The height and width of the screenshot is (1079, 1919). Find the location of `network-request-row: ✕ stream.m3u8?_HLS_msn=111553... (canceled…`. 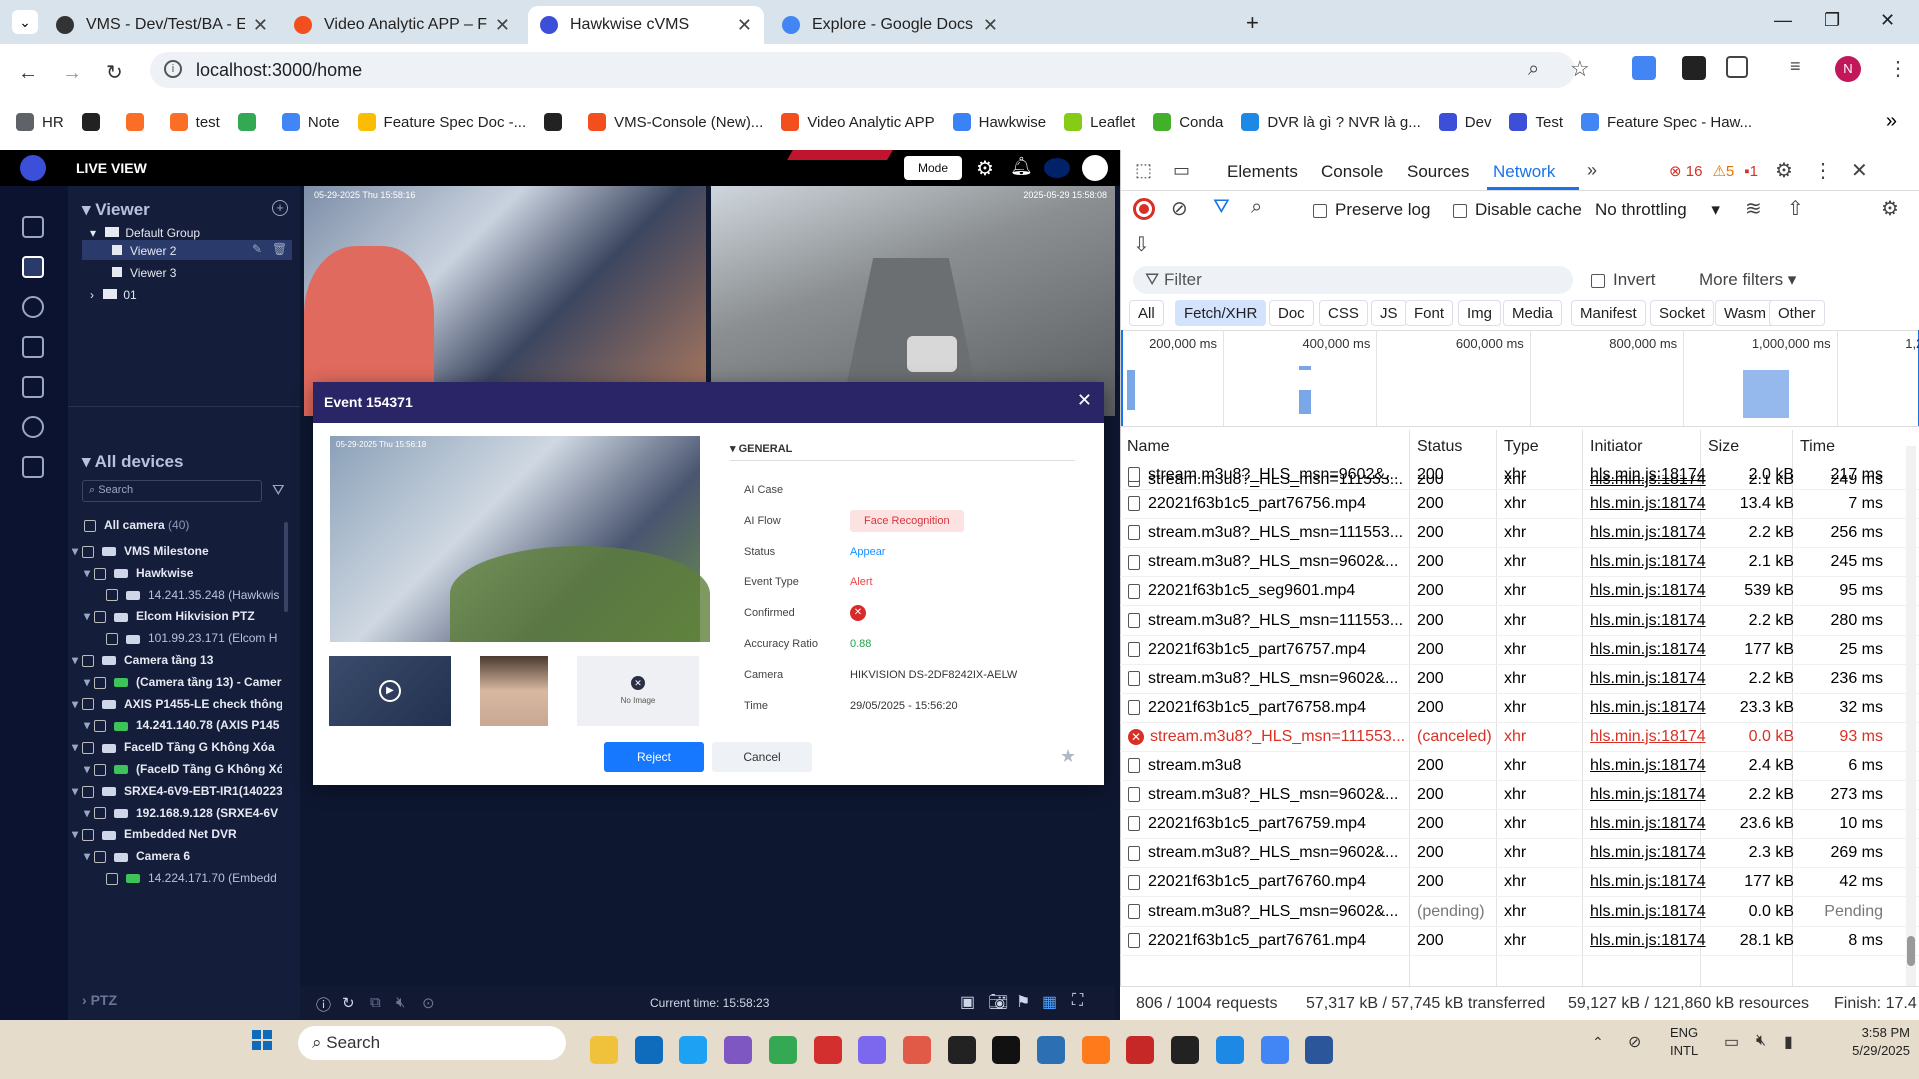

network-request-row: ✕ stream.m3u8?_HLS_msn=111553... (canceled… is located at coordinates (1519, 737).